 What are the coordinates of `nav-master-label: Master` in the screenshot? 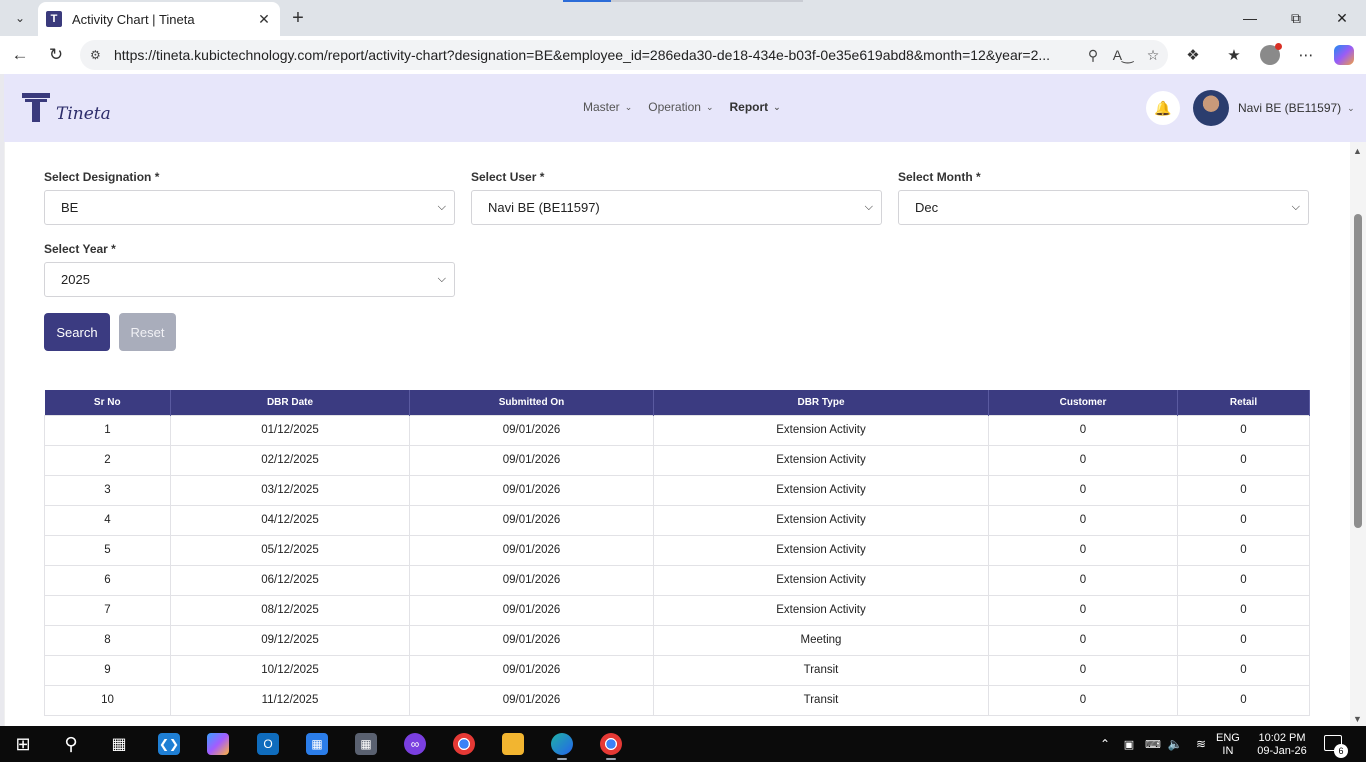 It's located at (601, 107).